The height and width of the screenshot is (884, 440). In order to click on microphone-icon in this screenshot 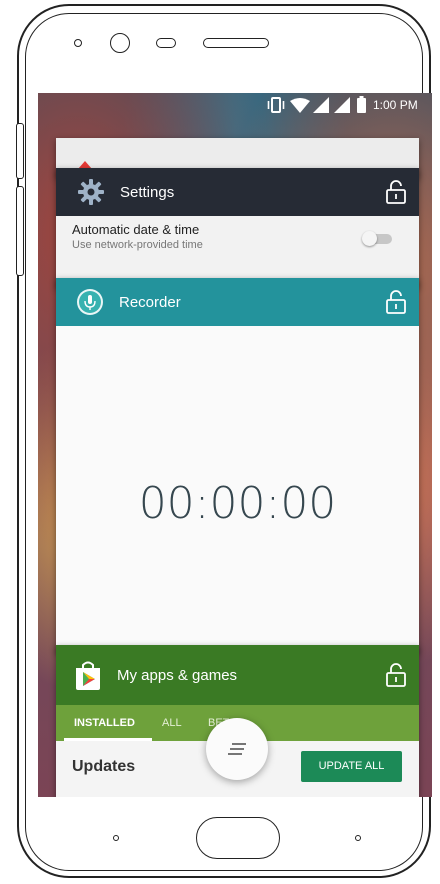, I will do `click(90, 302)`.